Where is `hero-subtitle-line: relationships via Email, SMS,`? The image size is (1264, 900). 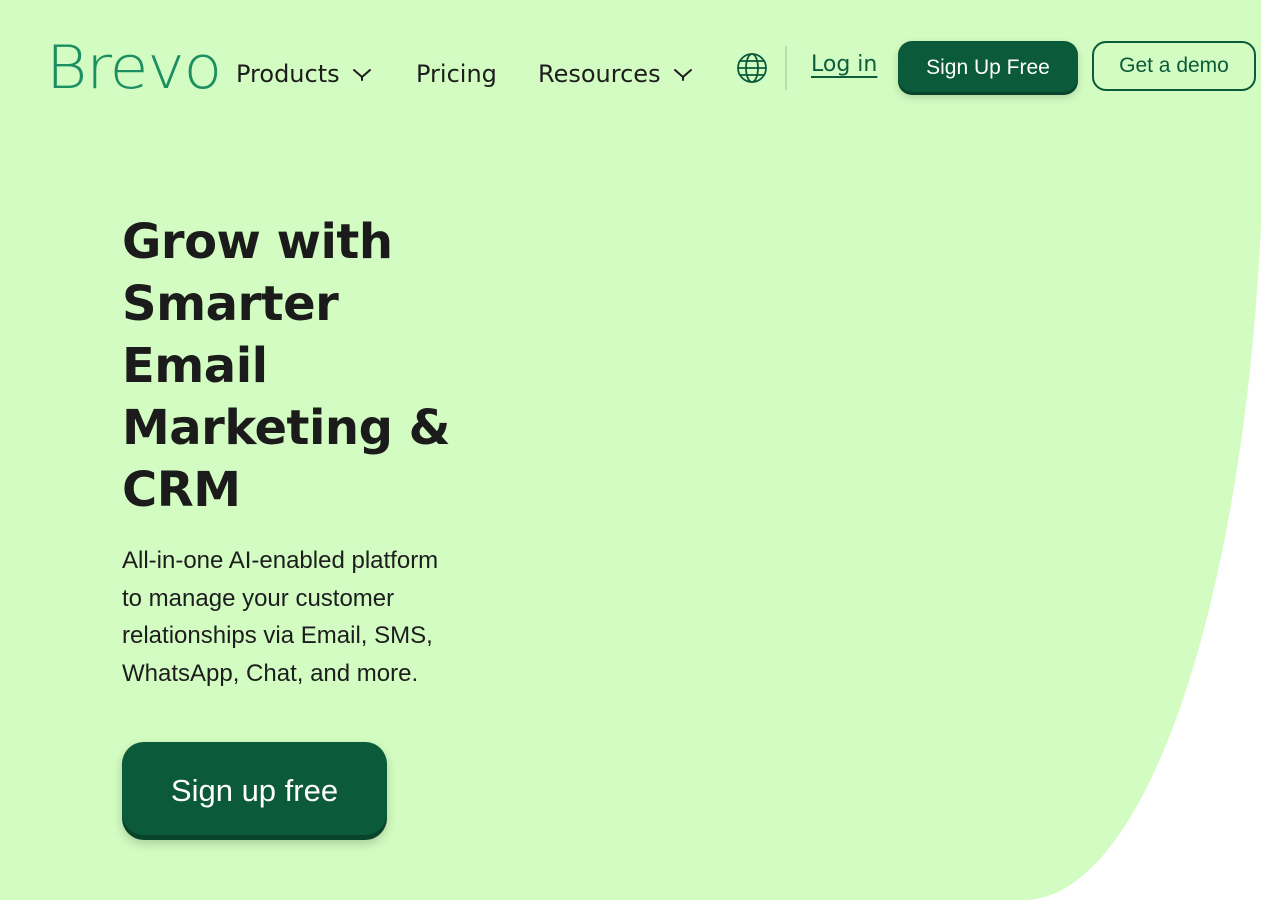 hero-subtitle-line: relationships via Email, SMS, is located at coordinates (277, 635).